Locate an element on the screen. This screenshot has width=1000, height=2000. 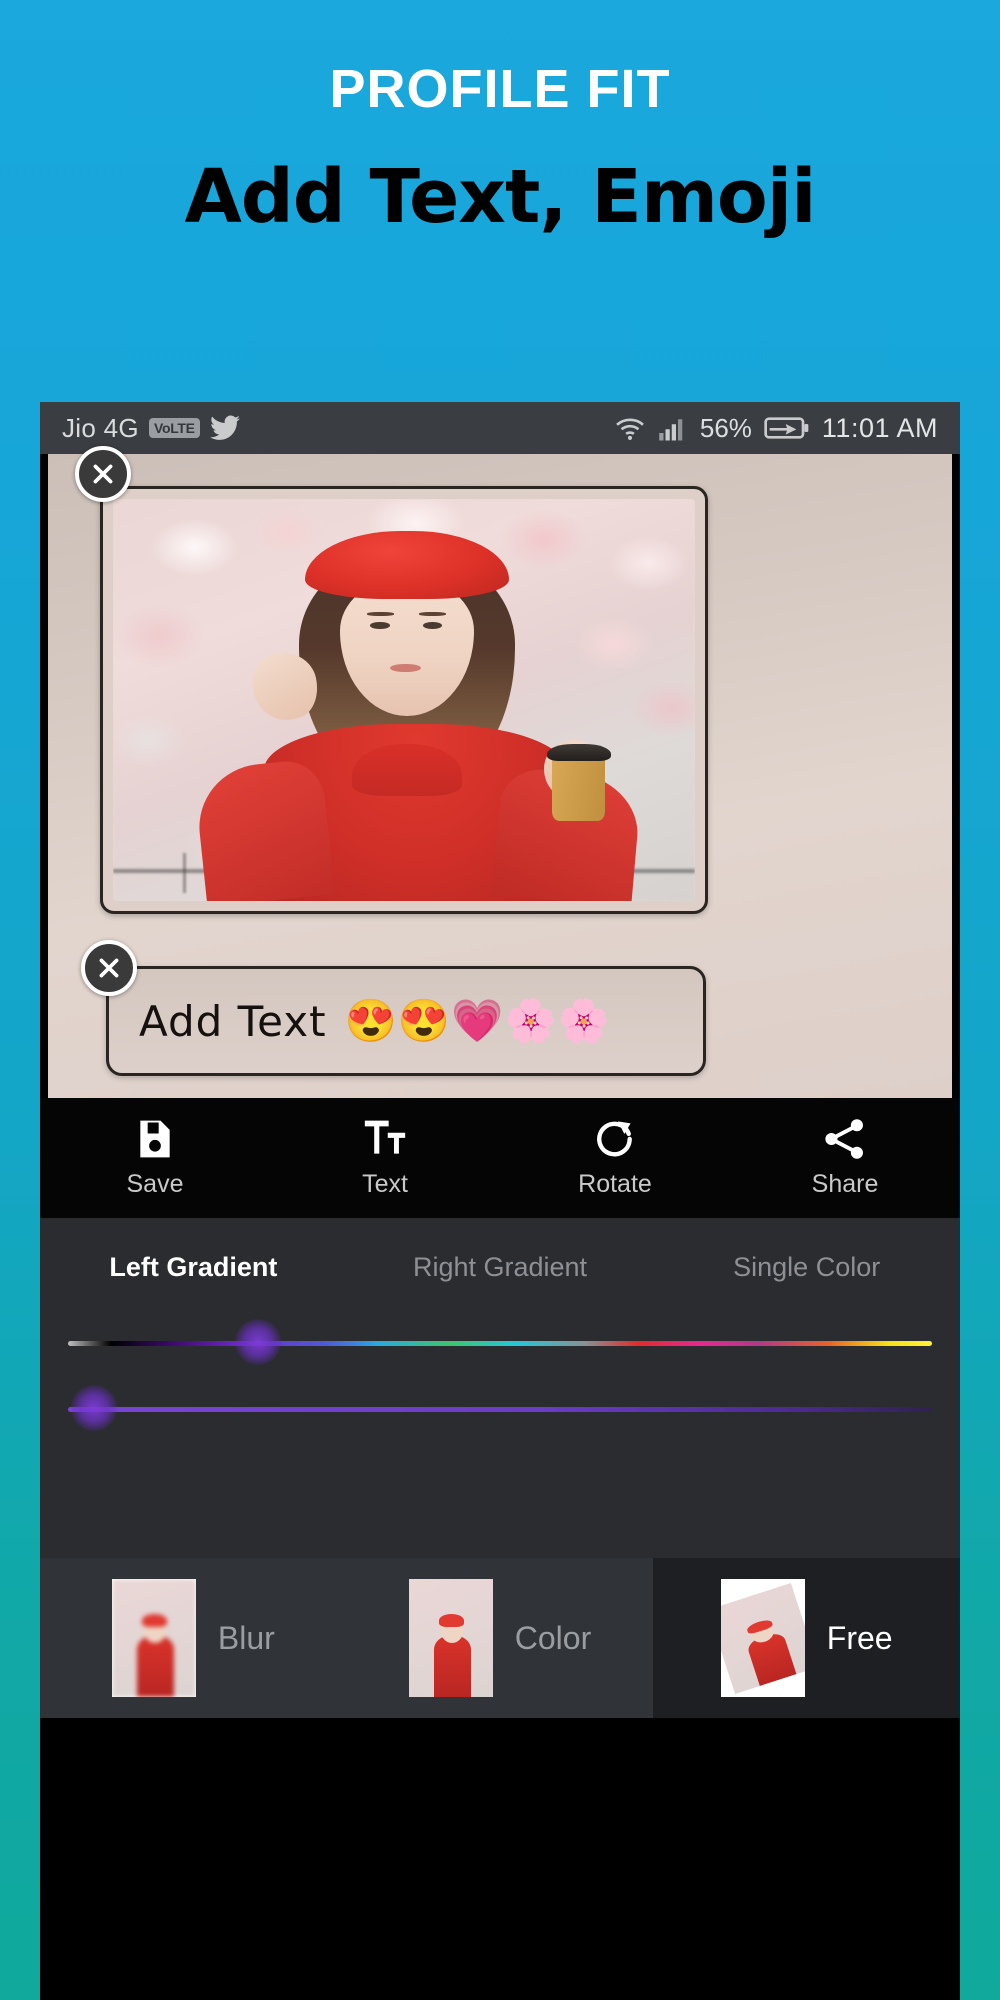
save-label: Save is located at coordinates (155, 1184).